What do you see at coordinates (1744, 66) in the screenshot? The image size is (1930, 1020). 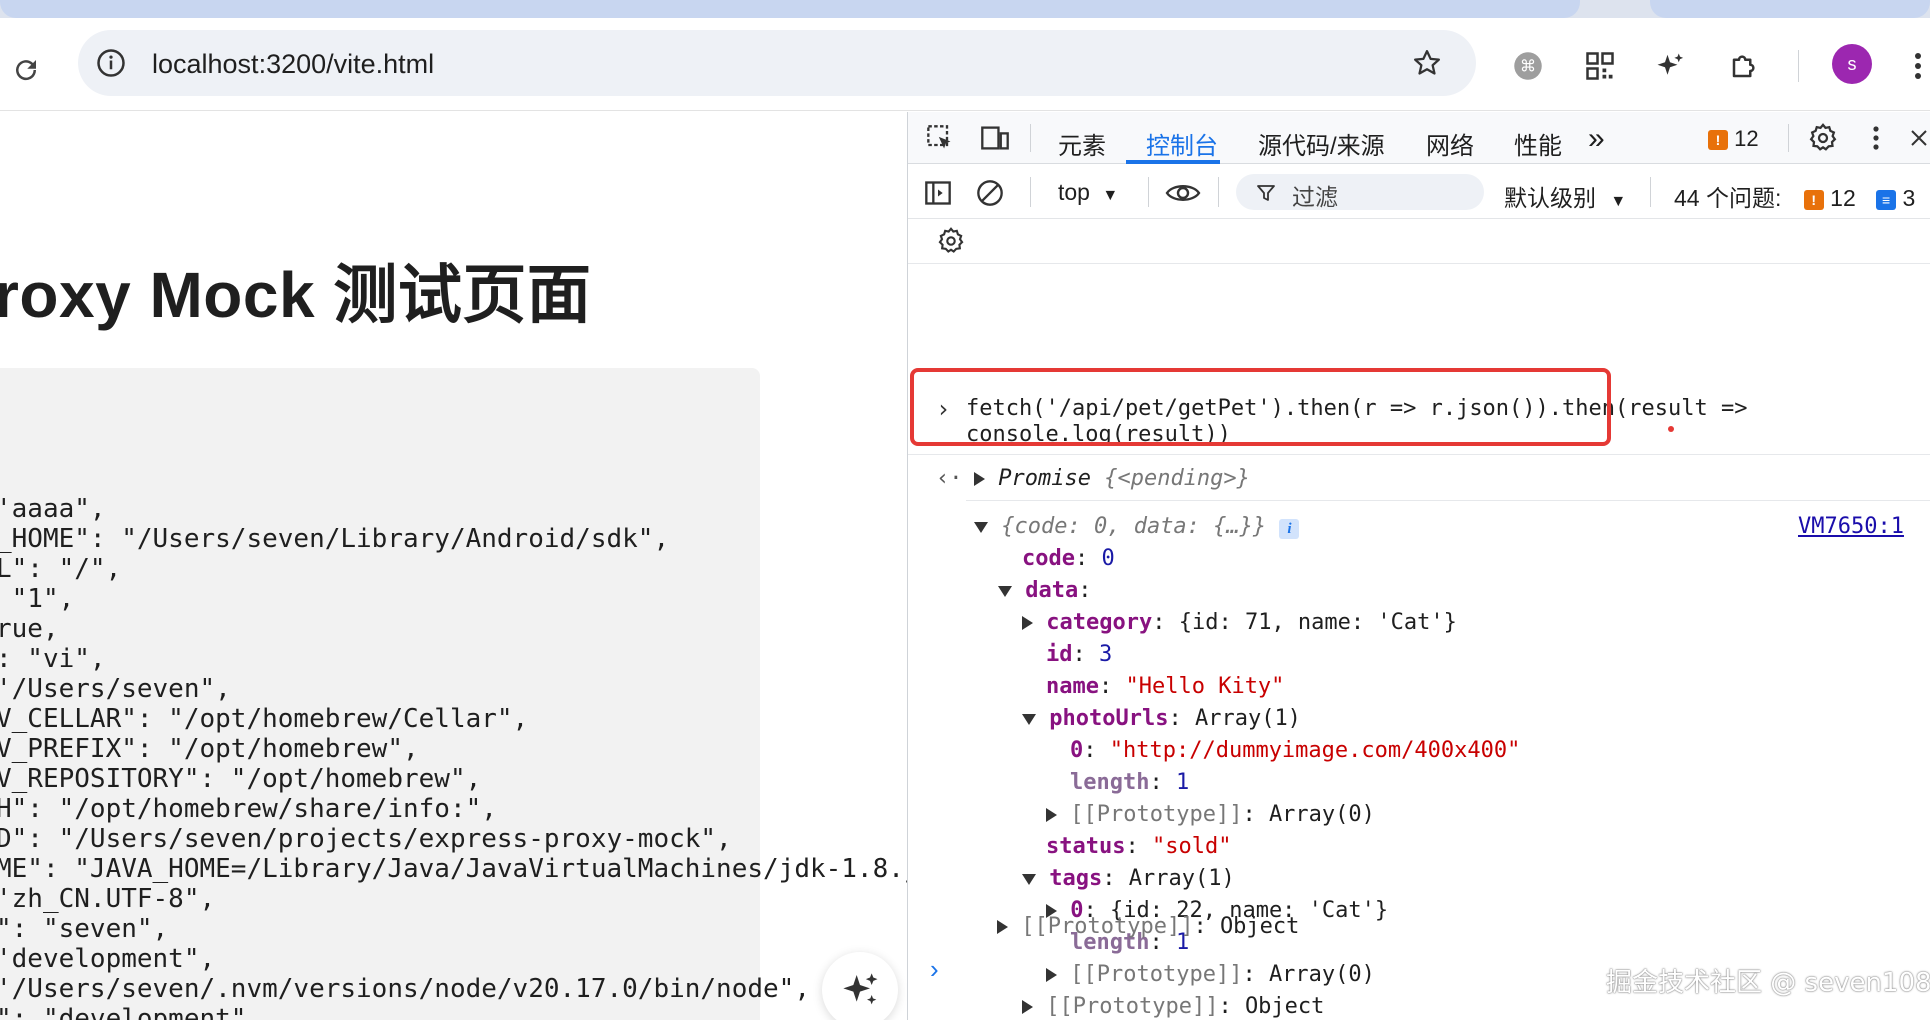 I see `extensions-puzzle-icon` at bounding box center [1744, 66].